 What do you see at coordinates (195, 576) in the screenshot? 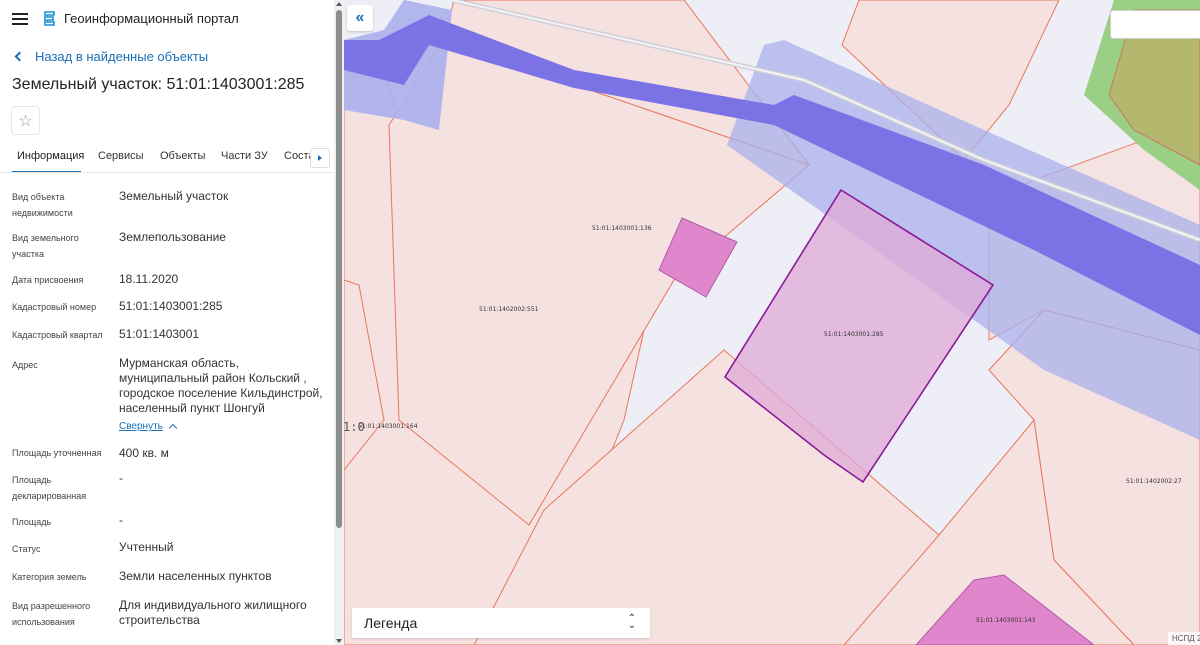
I see `prop-value: Земли населенных пунктов` at bounding box center [195, 576].